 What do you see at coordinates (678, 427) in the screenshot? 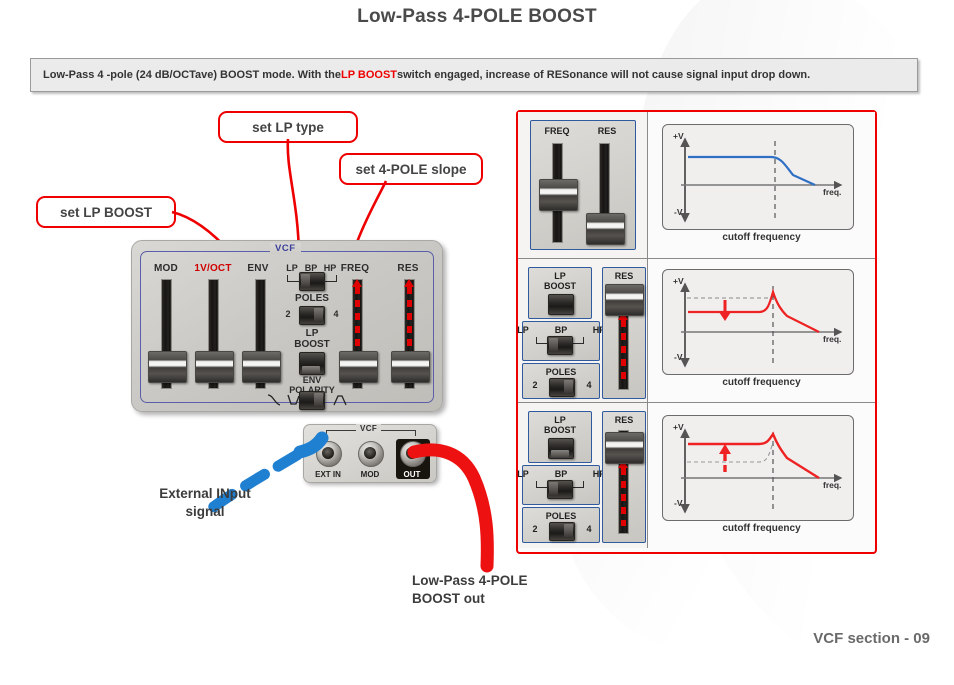
I see `row3-axis-label-top: +V` at bounding box center [678, 427].